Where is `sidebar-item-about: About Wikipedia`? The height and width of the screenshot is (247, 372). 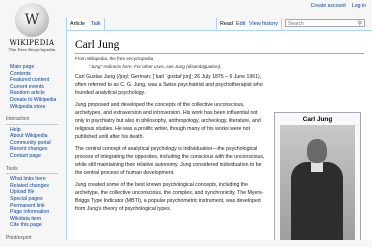
sidebar-item-about: About Wikipedia is located at coordinates (32, 136).